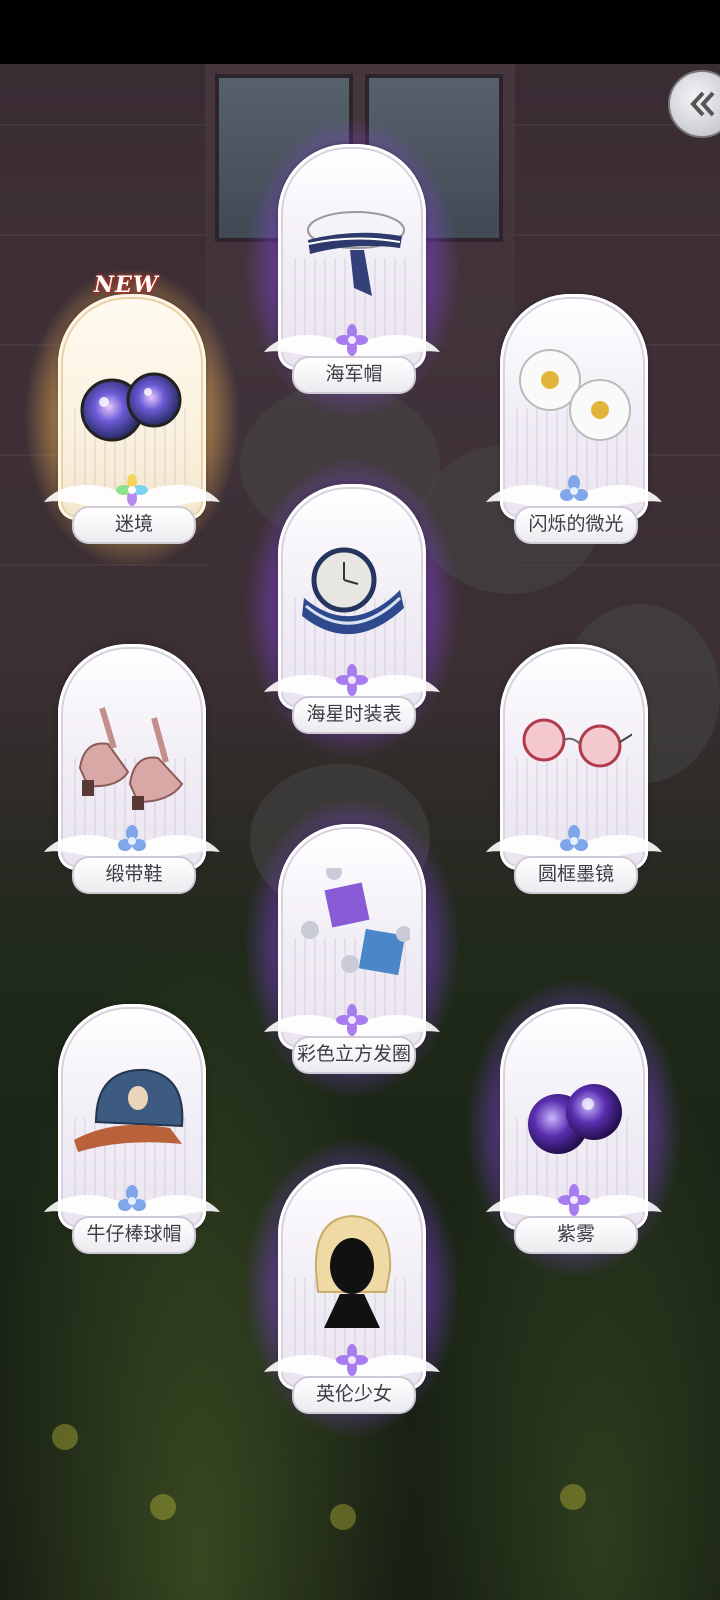  I want to click on item-card-haijunmao: 海军帽, so click(352, 268).